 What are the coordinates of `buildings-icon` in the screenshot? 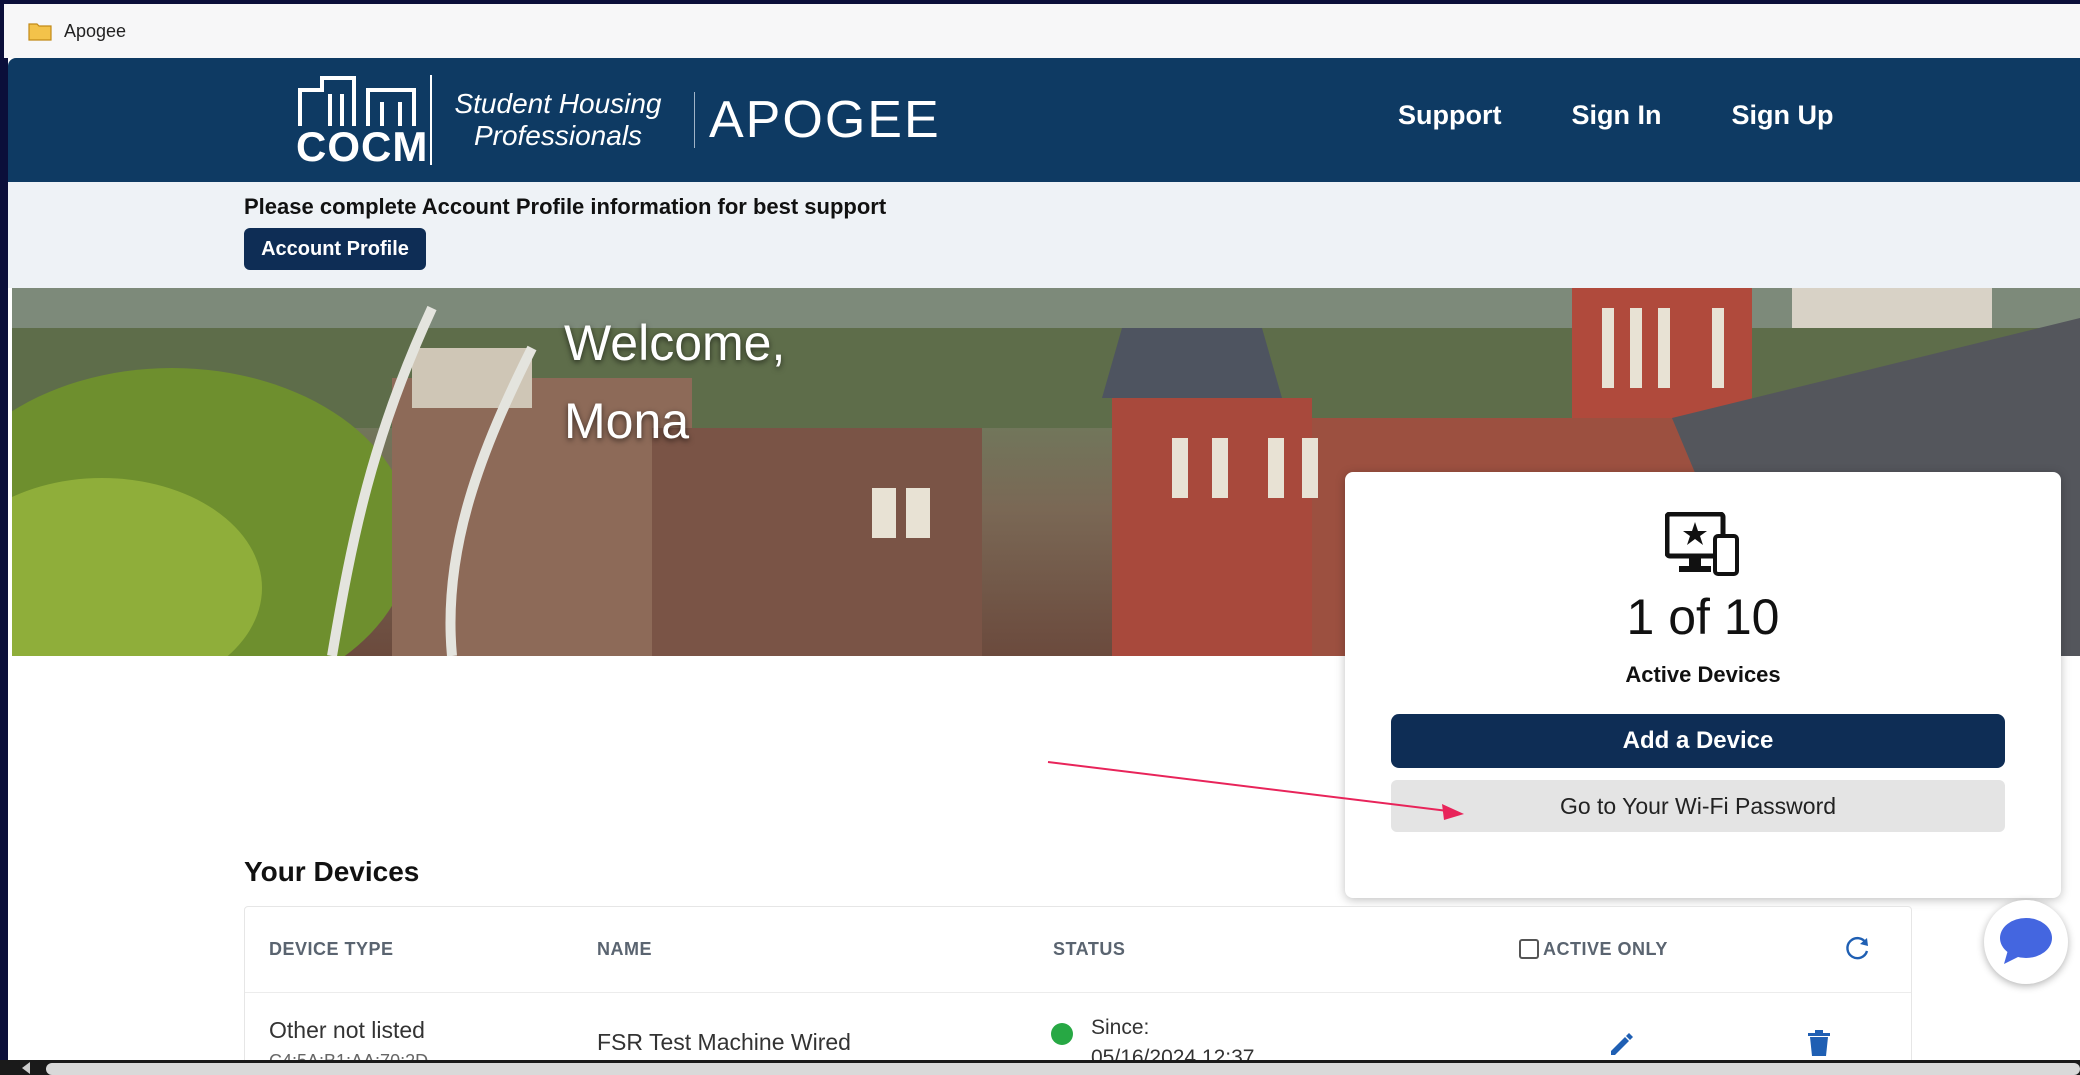 It's located at (357, 101).